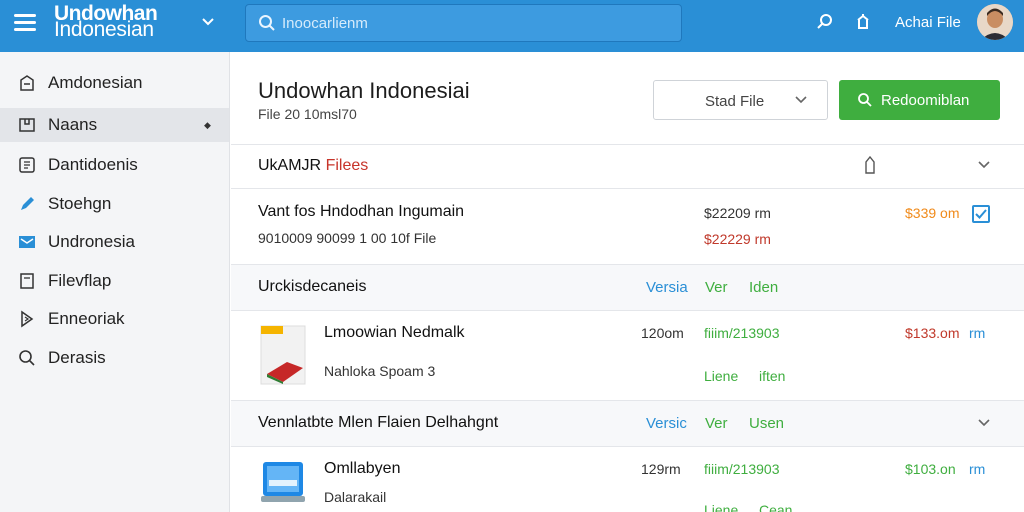  What do you see at coordinates (863, 22) in the screenshot?
I see `notification-icon` at bounding box center [863, 22].